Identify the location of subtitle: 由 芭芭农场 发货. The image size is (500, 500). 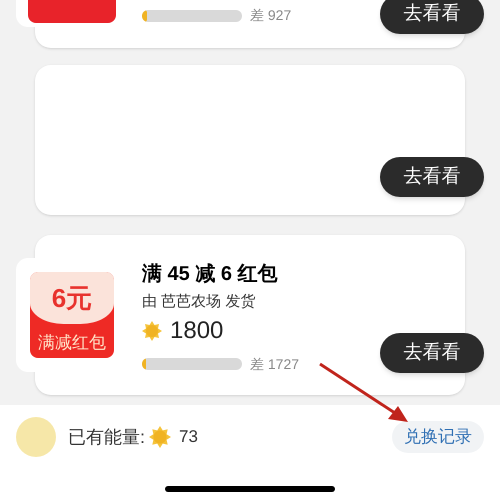
(199, 302).